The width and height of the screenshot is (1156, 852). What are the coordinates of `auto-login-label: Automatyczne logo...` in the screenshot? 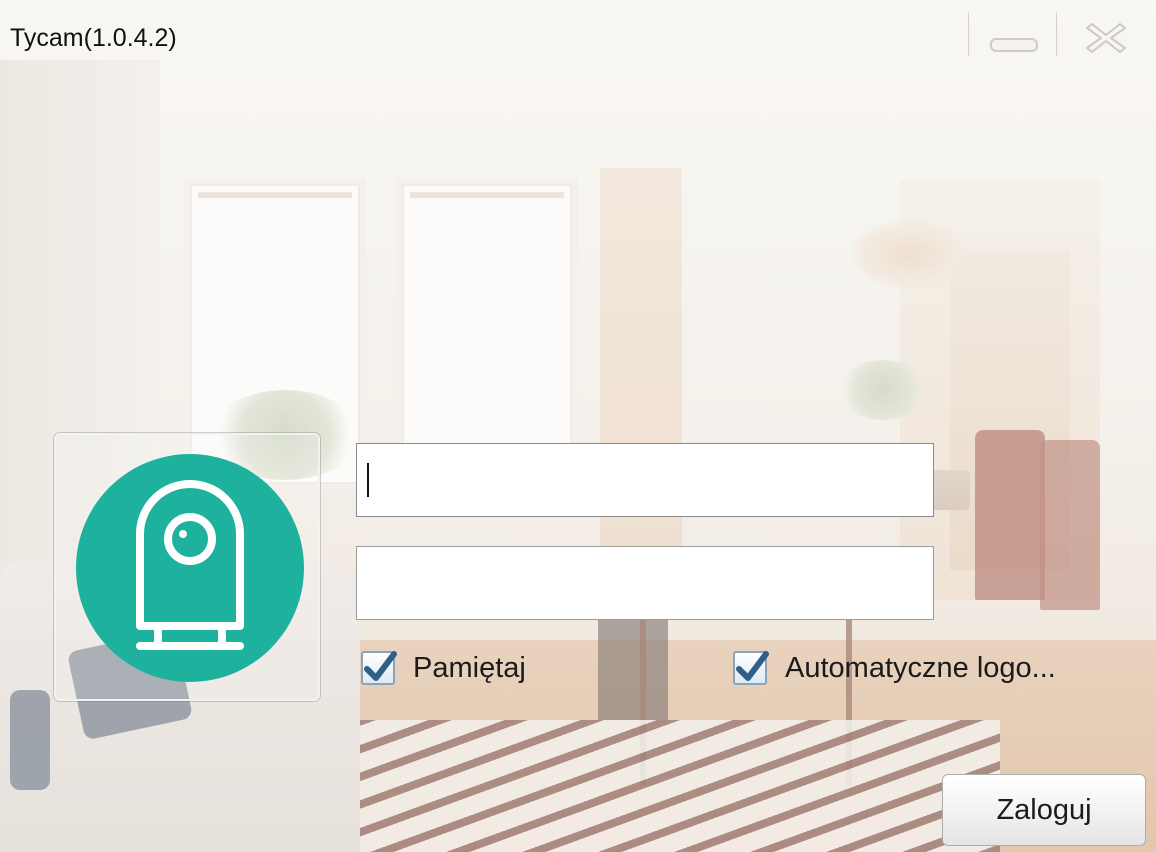 It's located at (920, 667).